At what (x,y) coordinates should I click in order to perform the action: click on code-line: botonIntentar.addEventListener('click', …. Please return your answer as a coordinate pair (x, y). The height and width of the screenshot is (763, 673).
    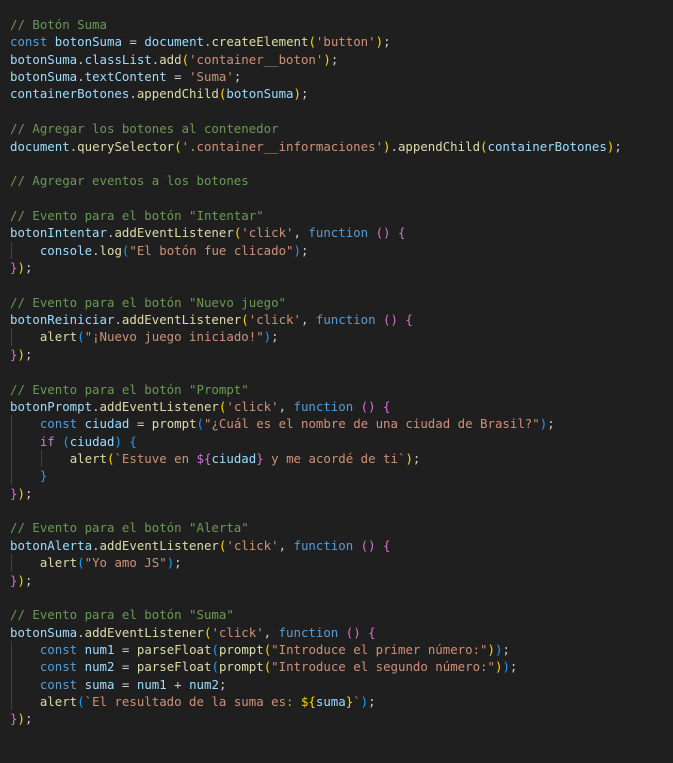
    Looking at the image, I should click on (336, 232).